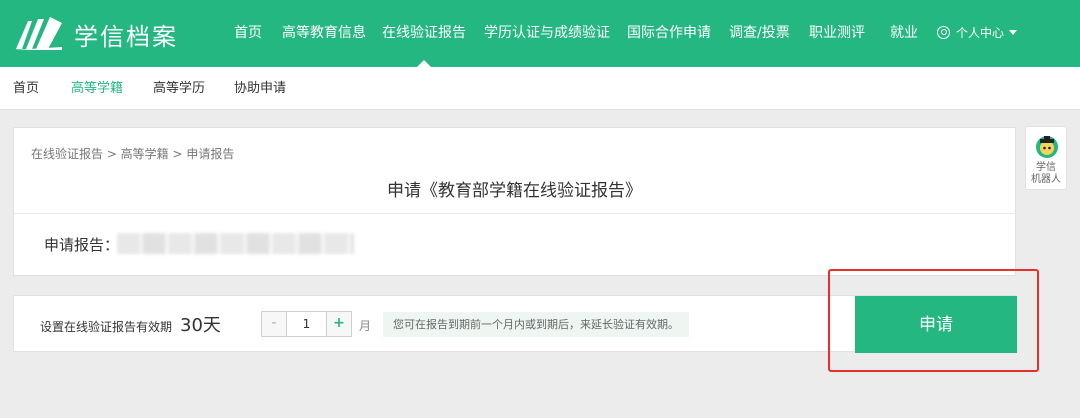  I want to click on nav-higher-education-info: 高等教育信息, so click(324, 33).